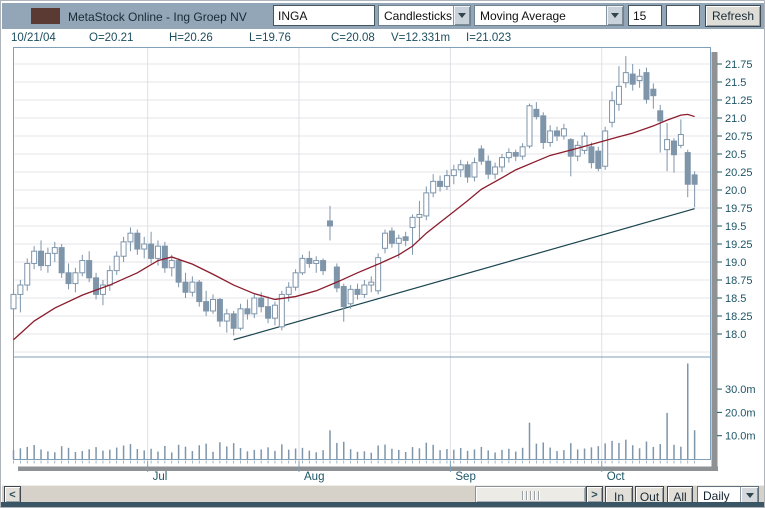 This screenshot has height=508, width=765. Describe the element at coordinates (739, 173) in the screenshot. I see `svg-text: 20.25` at that location.